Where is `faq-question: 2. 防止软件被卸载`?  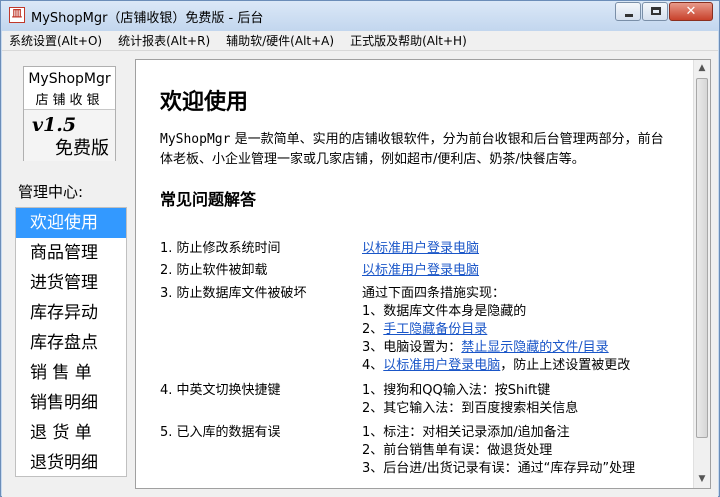
faq-question: 2. 防止软件被卸载 is located at coordinates (214, 270).